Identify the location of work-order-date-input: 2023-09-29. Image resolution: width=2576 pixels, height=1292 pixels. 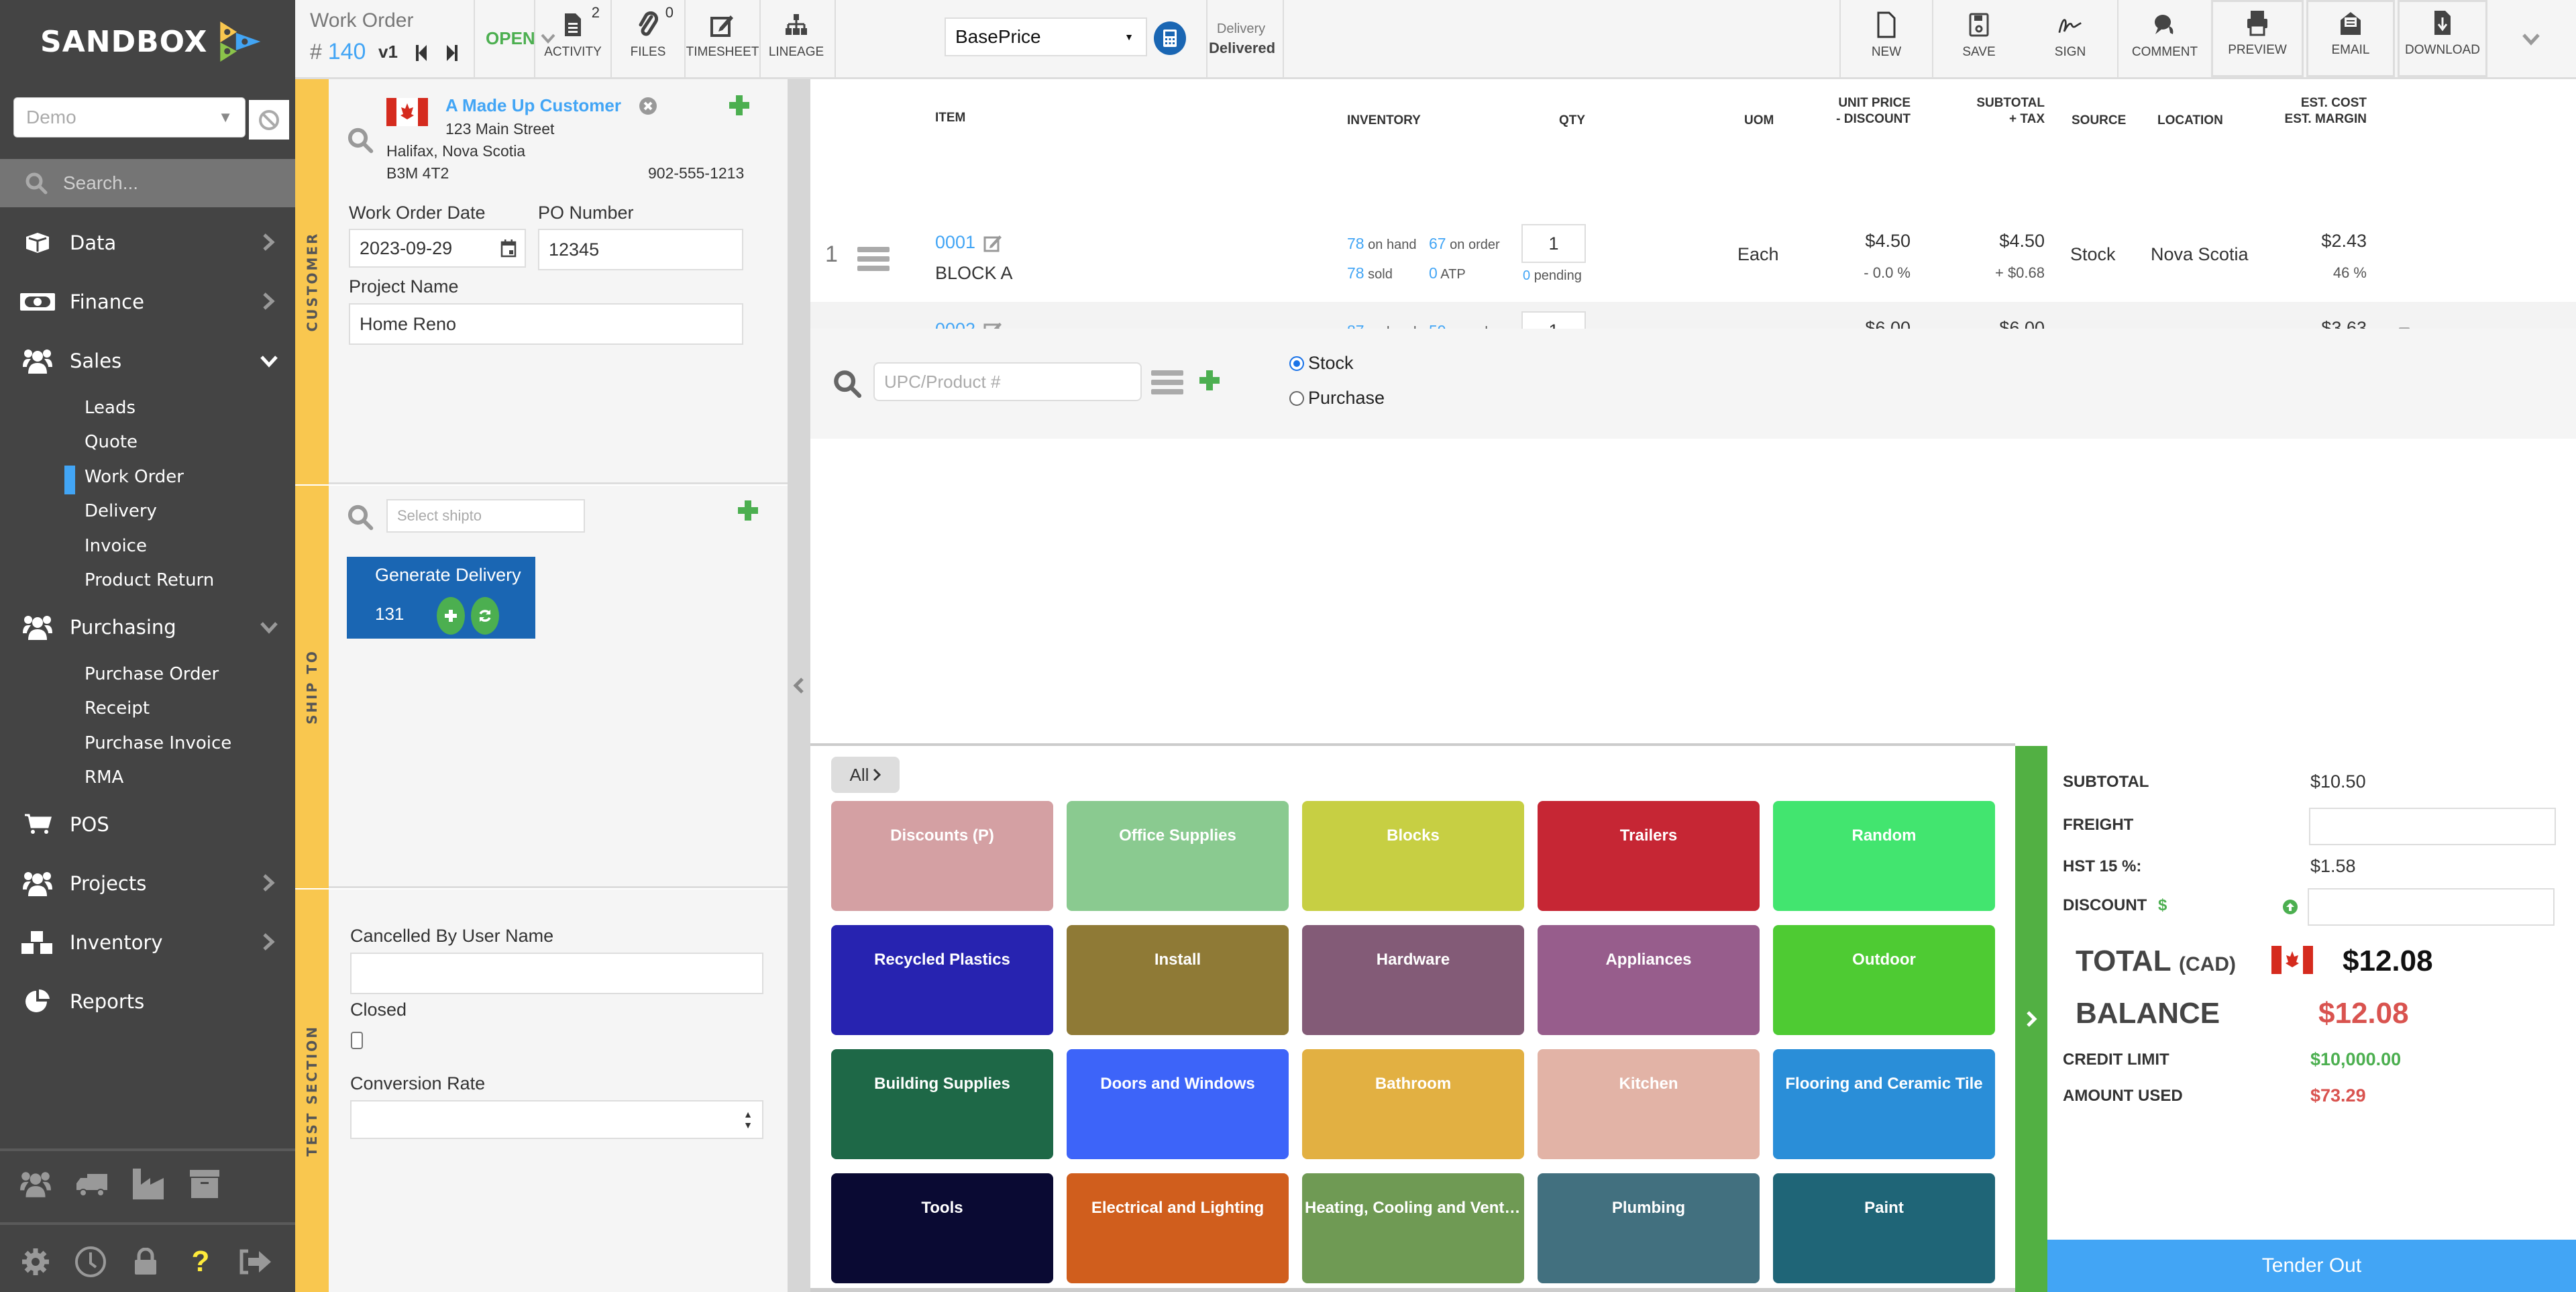
(437, 248).